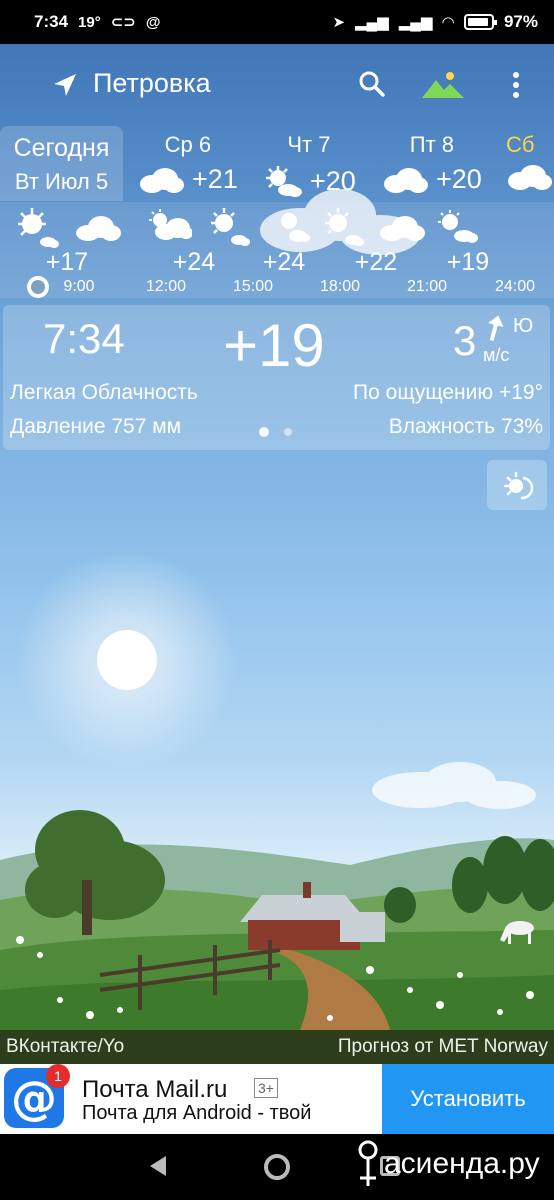 Image resolution: width=554 pixels, height=1200 pixels. What do you see at coordinates (51, 21) in the screenshot?
I see `status-time: 7:34` at bounding box center [51, 21].